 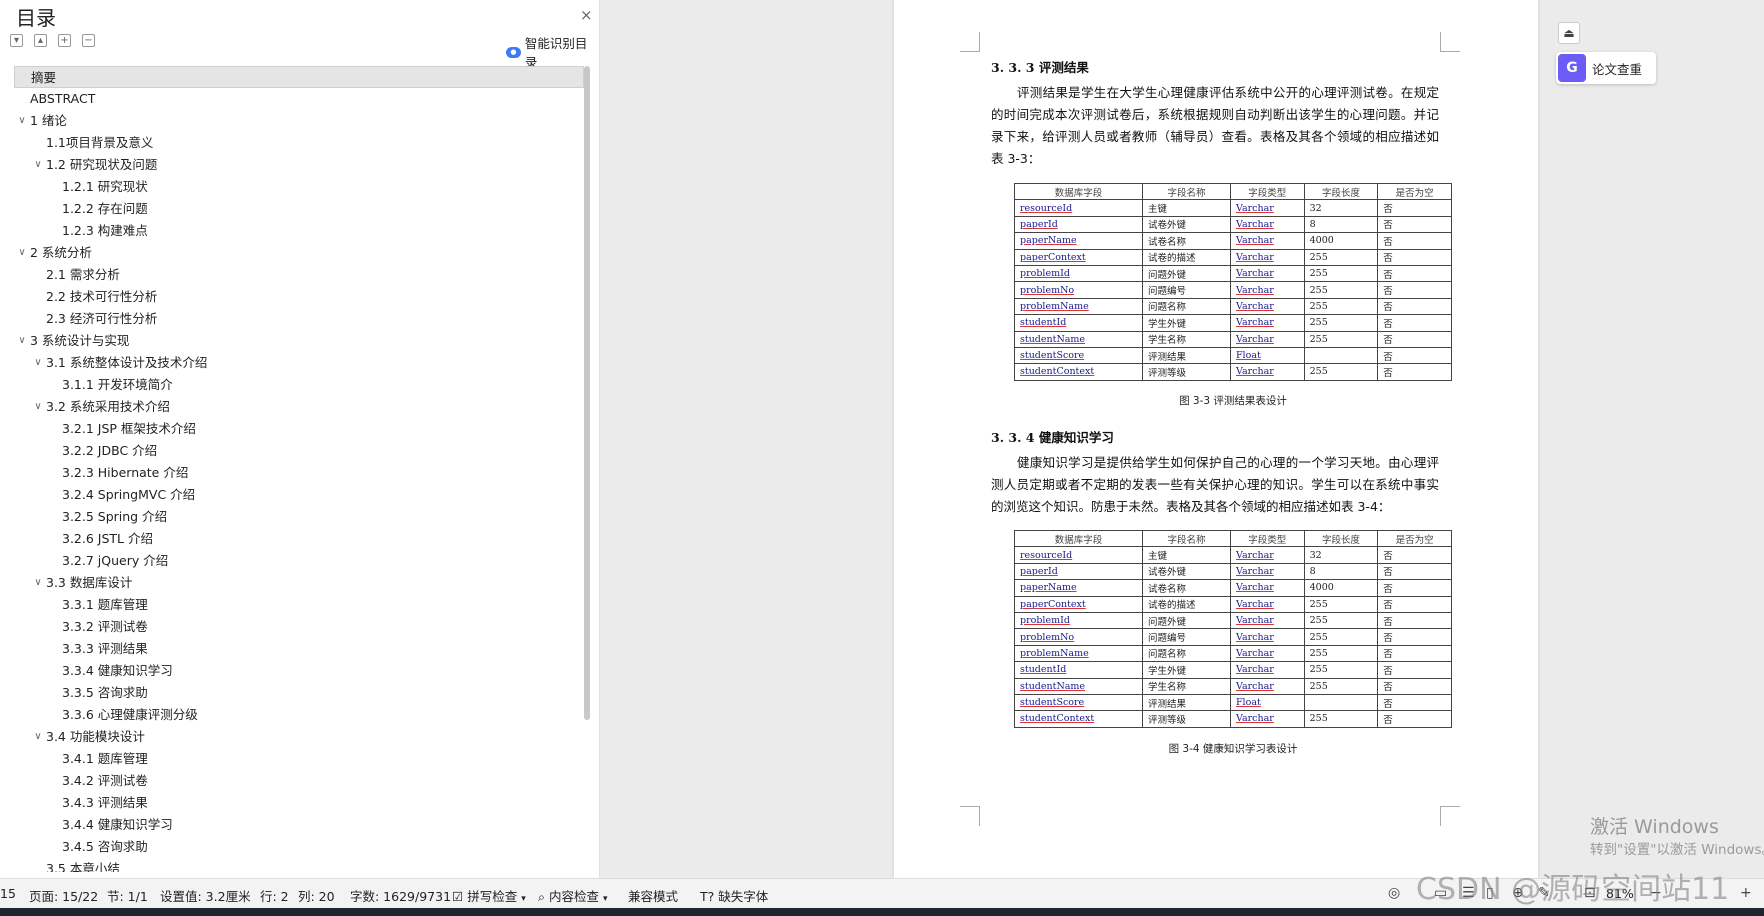 I want to click on toc-item: 1.2.2 存在问题, so click(x=299, y=209).